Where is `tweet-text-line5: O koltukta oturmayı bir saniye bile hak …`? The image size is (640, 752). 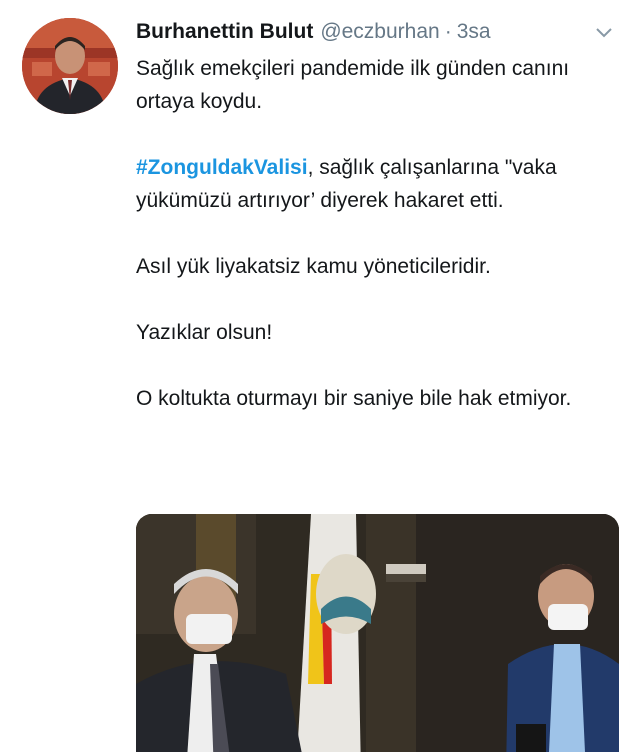
tweet-text-line5: O koltukta oturmayı bir saniye bile hak … is located at coordinates (354, 398).